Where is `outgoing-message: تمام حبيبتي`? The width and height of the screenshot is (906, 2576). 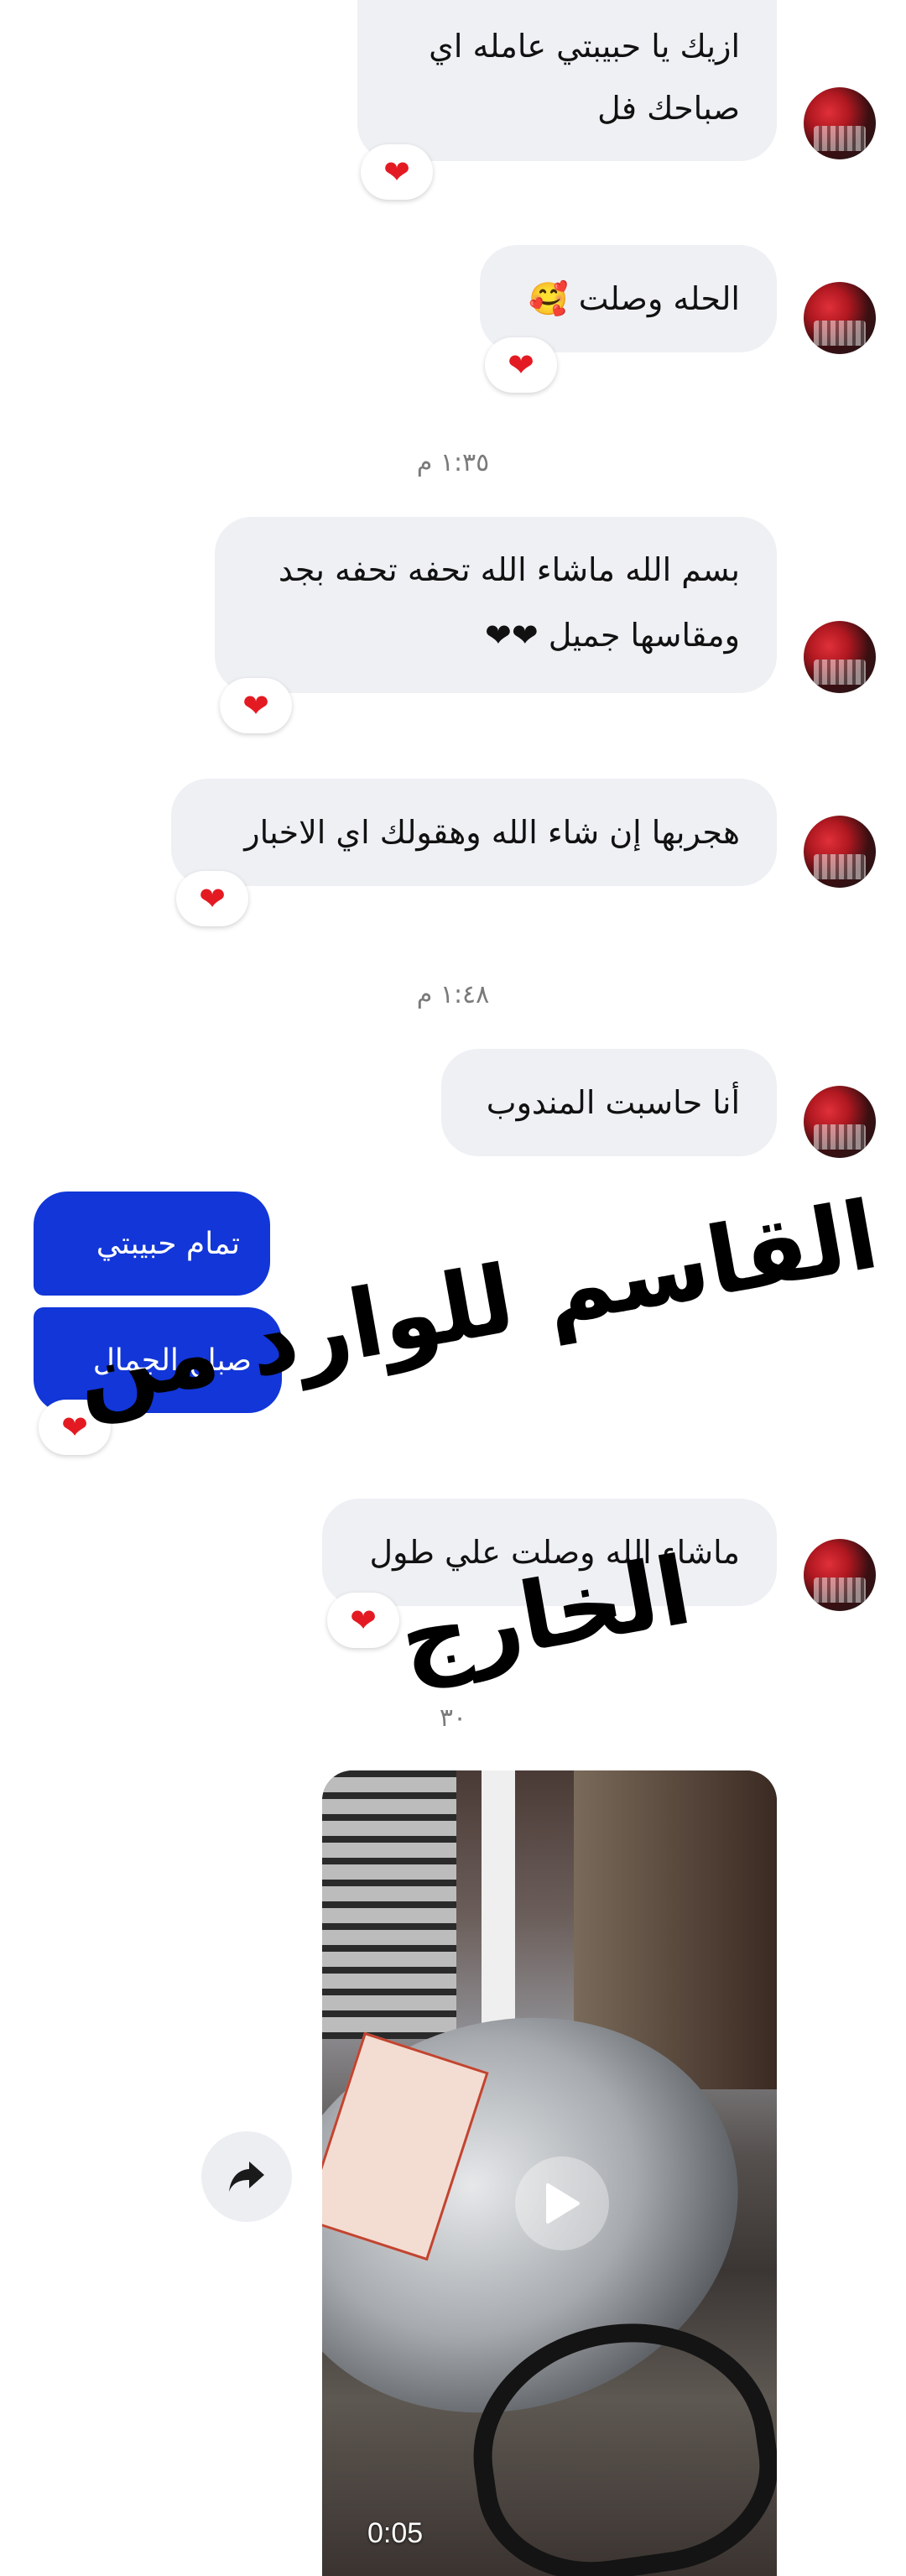 outgoing-message: تمام حبيبتي is located at coordinates (152, 1244).